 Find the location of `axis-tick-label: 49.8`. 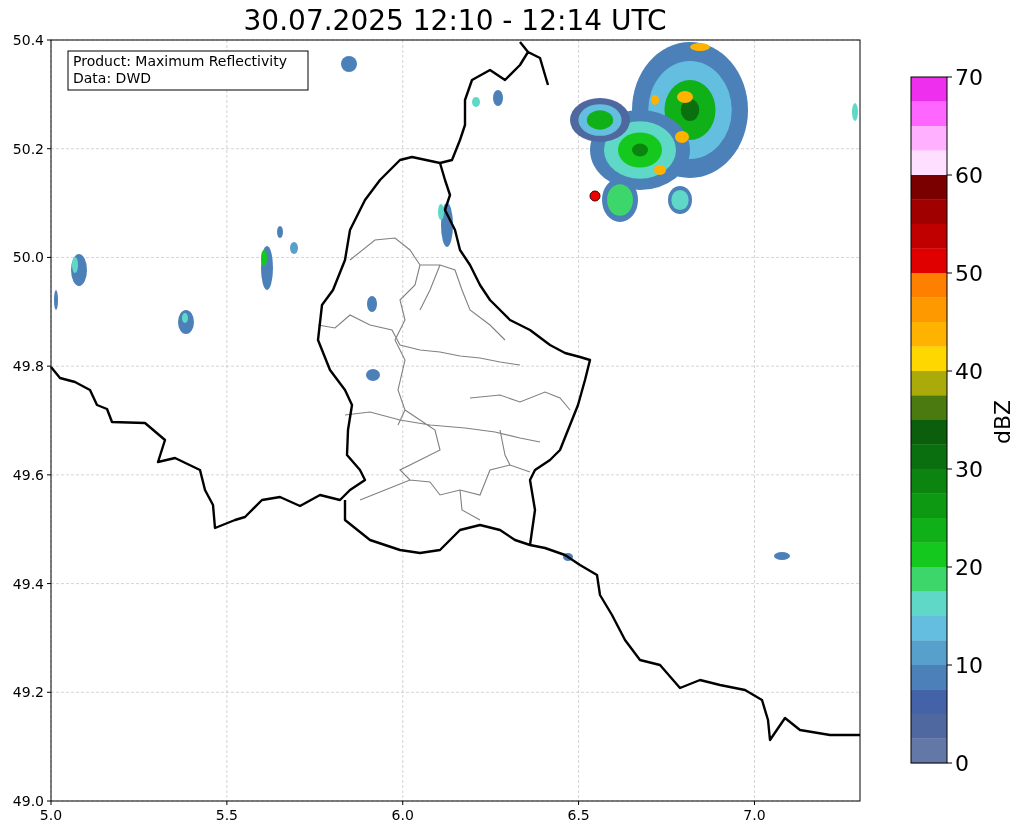

axis-tick-label: 49.8 is located at coordinates (28, 366).